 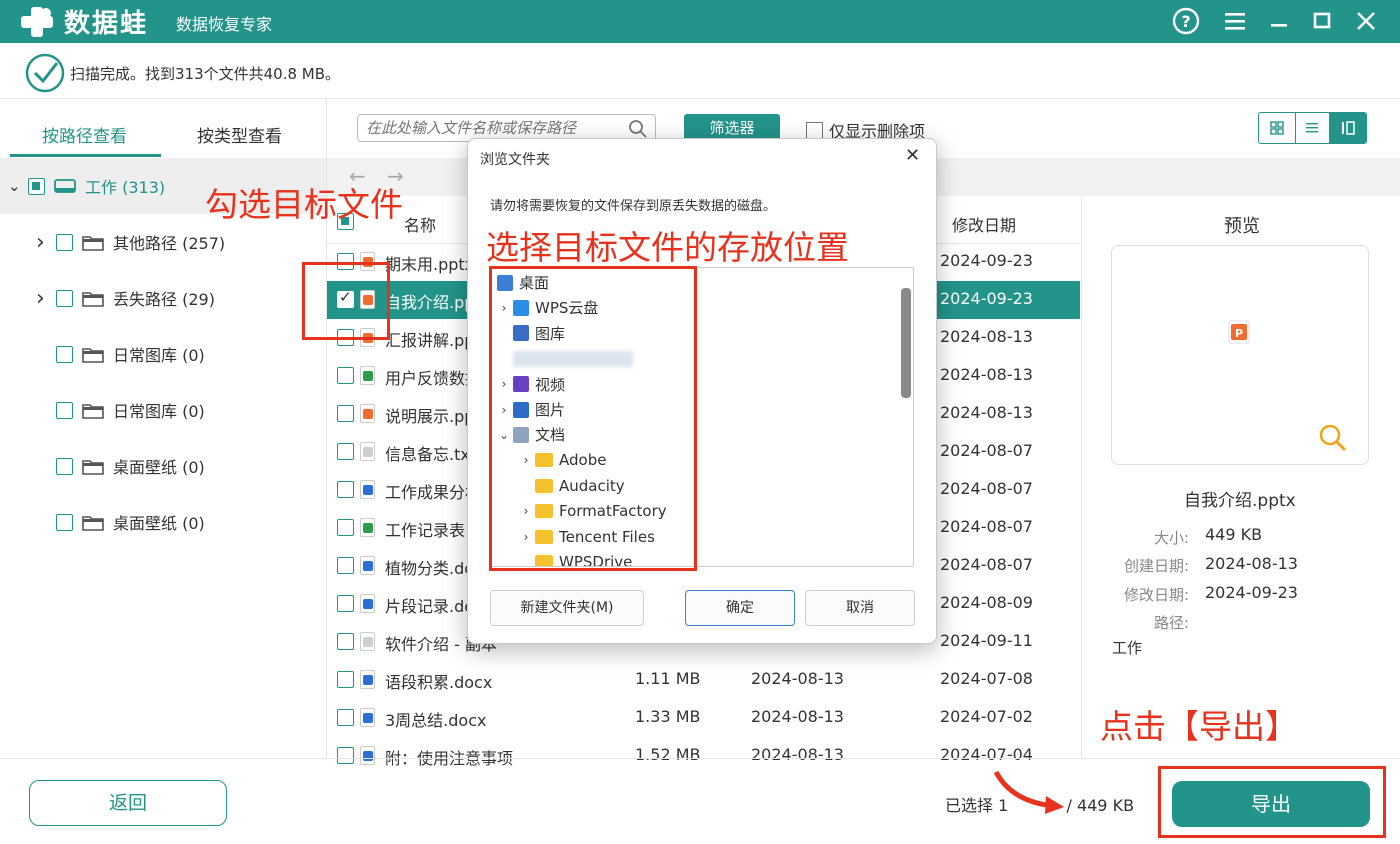 What do you see at coordinates (1333, 438) in the screenshot?
I see `zoom-icon` at bounding box center [1333, 438].